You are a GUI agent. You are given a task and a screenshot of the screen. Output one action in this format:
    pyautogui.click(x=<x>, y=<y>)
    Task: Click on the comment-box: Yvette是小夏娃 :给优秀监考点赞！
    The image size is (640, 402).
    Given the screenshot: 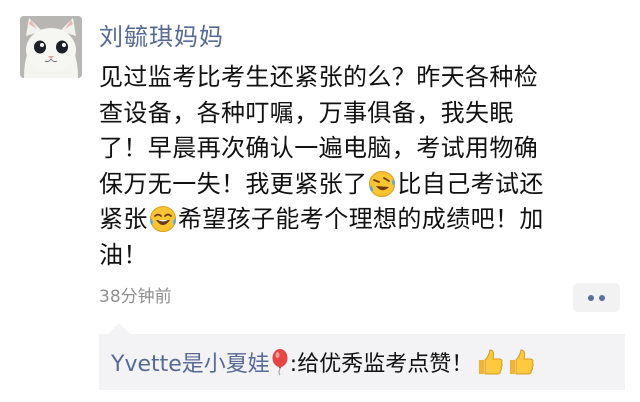 What is the action you would take?
    pyautogui.click(x=362, y=362)
    